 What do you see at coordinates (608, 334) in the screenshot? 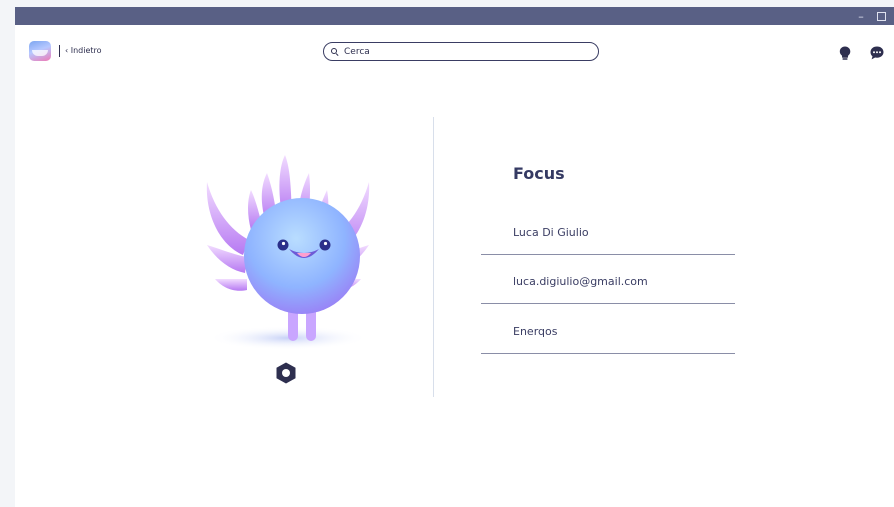
I see `company-field: Enerqos` at bounding box center [608, 334].